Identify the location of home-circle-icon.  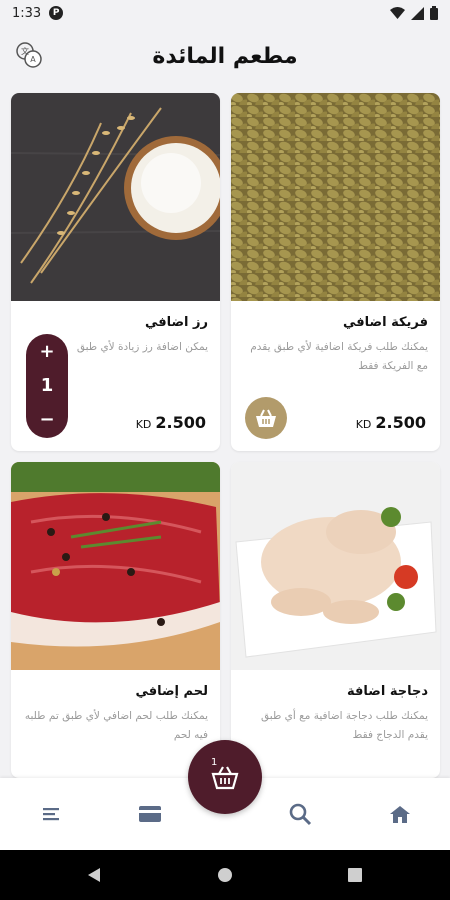
(225, 875).